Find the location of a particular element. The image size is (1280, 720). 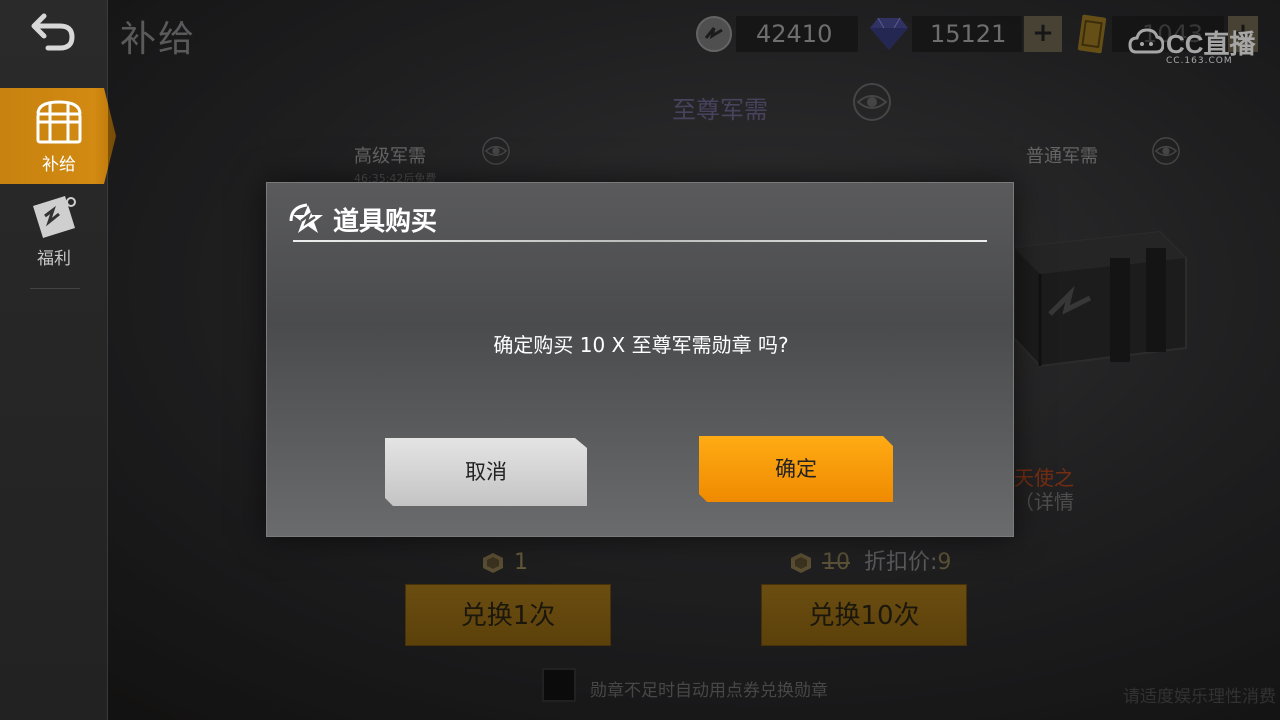

dialog-title: 道具购买 is located at coordinates (385, 222).